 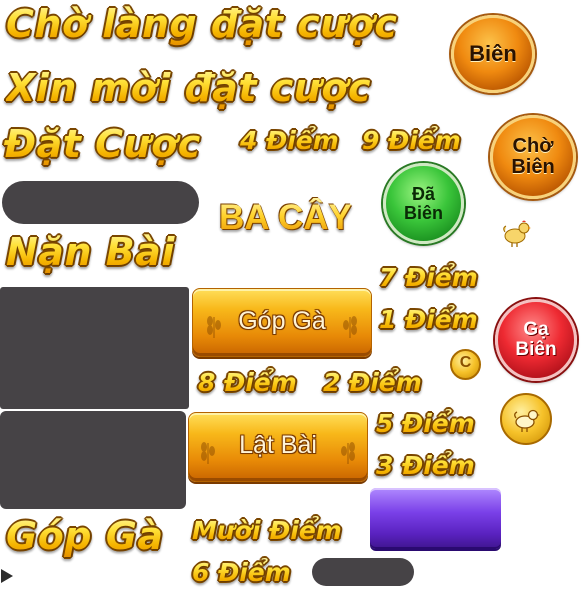 I want to click on points-7-text: 7 Điểm, so click(x=428, y=277).